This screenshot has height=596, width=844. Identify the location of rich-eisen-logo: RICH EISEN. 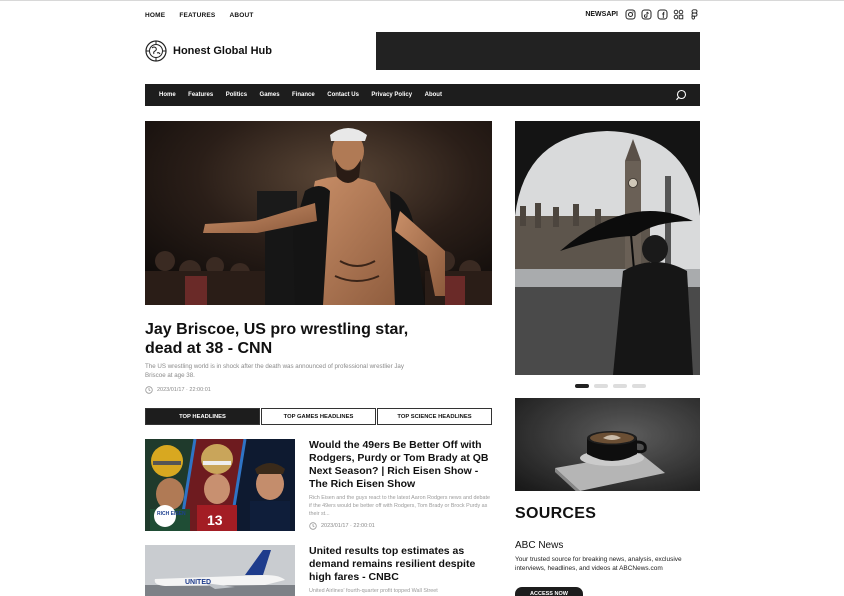
(171, 514).